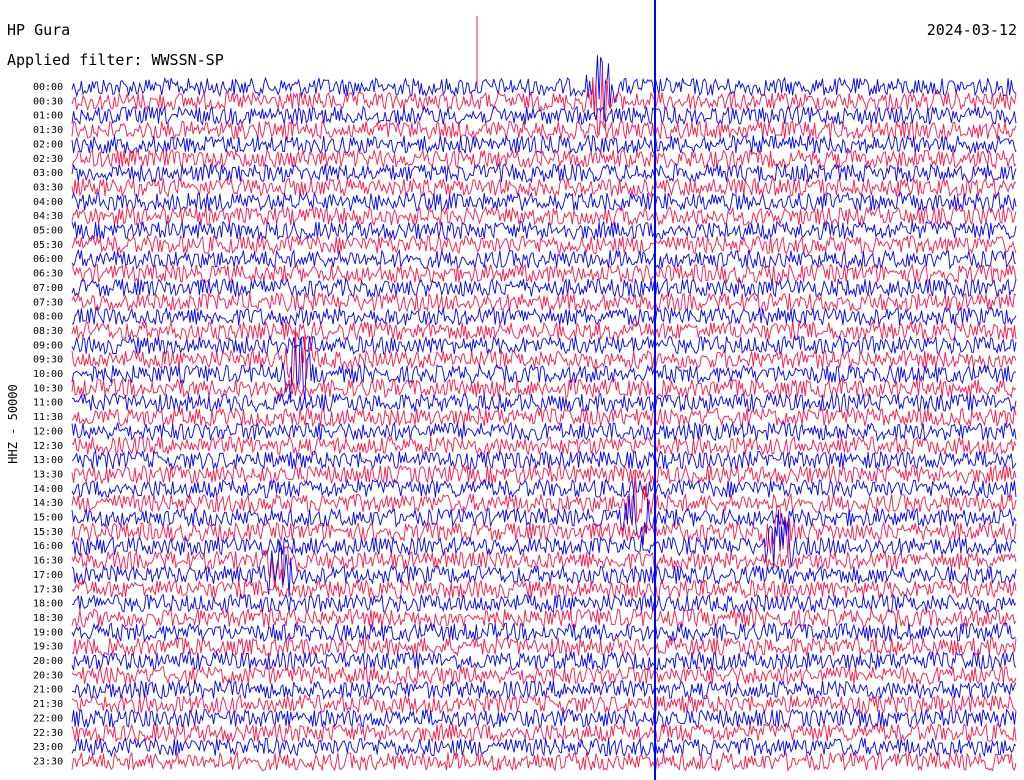 The image size is (1024, 780). Describe the element at coordinates (48, 503) in the screenshot. I see `row-time-label: 14:30` at that location.